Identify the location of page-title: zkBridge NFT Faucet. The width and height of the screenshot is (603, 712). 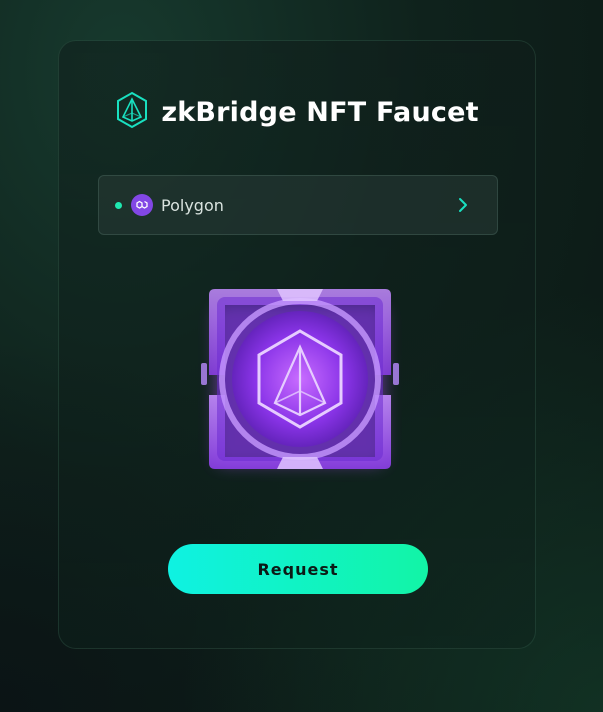
(320, 112).